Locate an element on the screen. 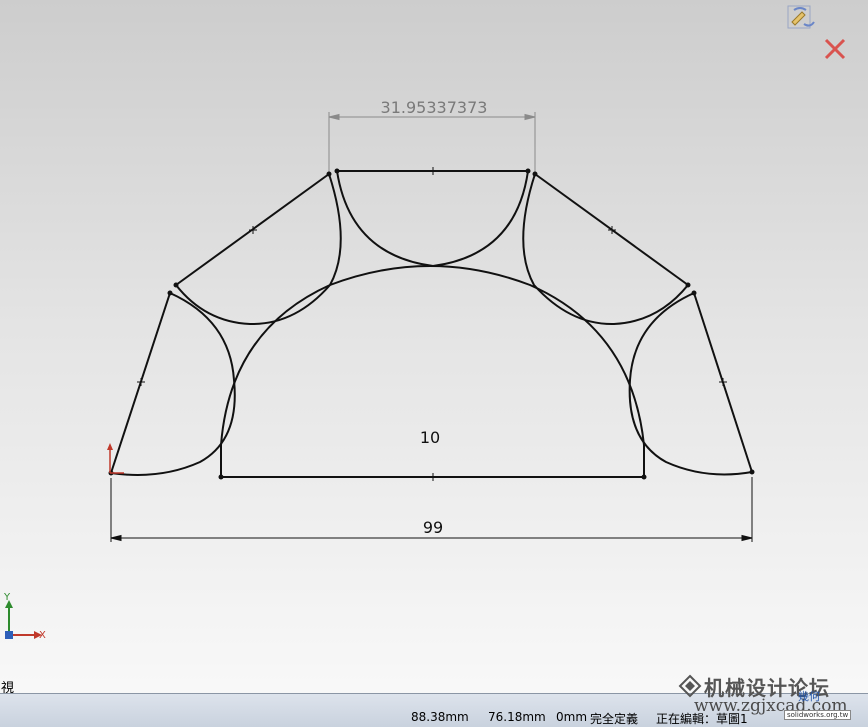 This screenshot has width=868, height=727. cancel-icon is located at coordinates (835, 49).